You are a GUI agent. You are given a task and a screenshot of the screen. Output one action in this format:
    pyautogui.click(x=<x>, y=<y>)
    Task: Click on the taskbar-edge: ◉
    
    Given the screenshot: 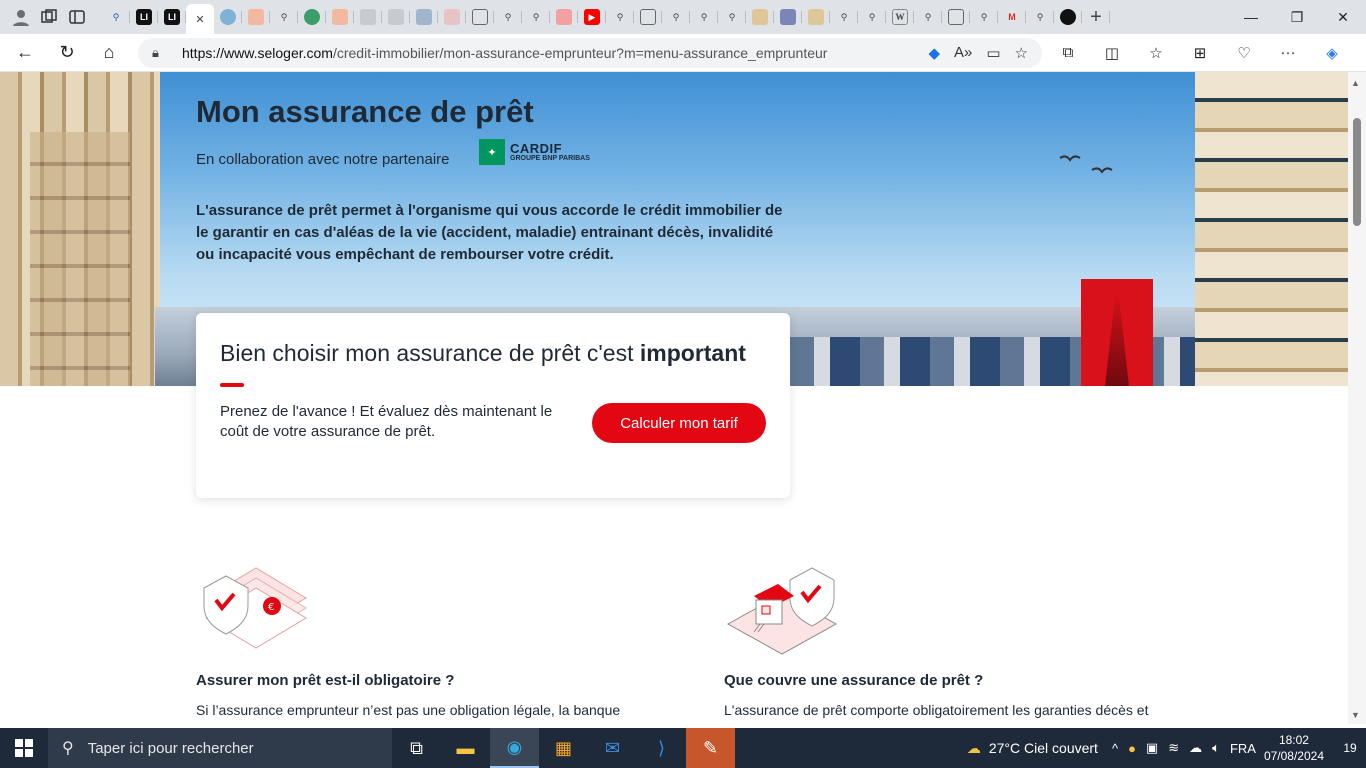 What is the action you would take?
    pyautogui.click(x=514, y=748)
    